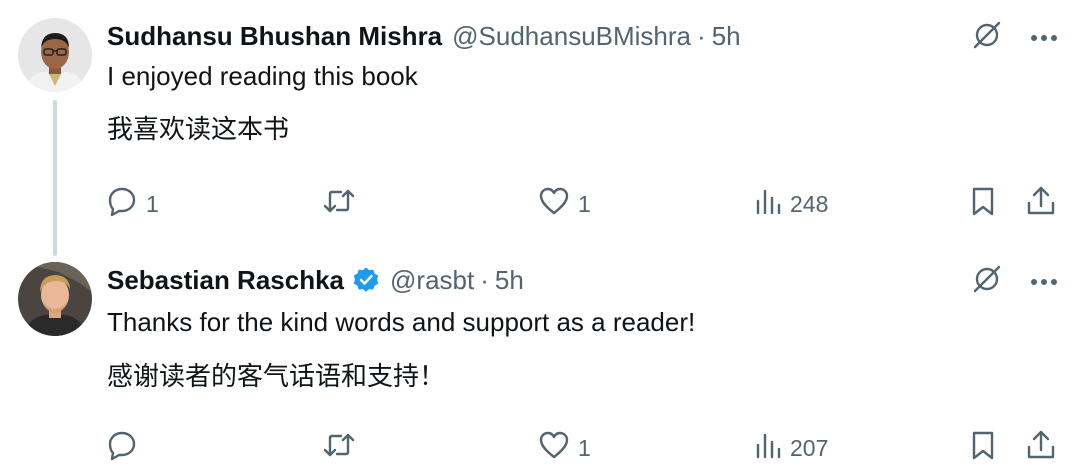 This screenshot has width=1080, height=470. I want to click on author-name: Sebastian Raschka, so click(225, 280).